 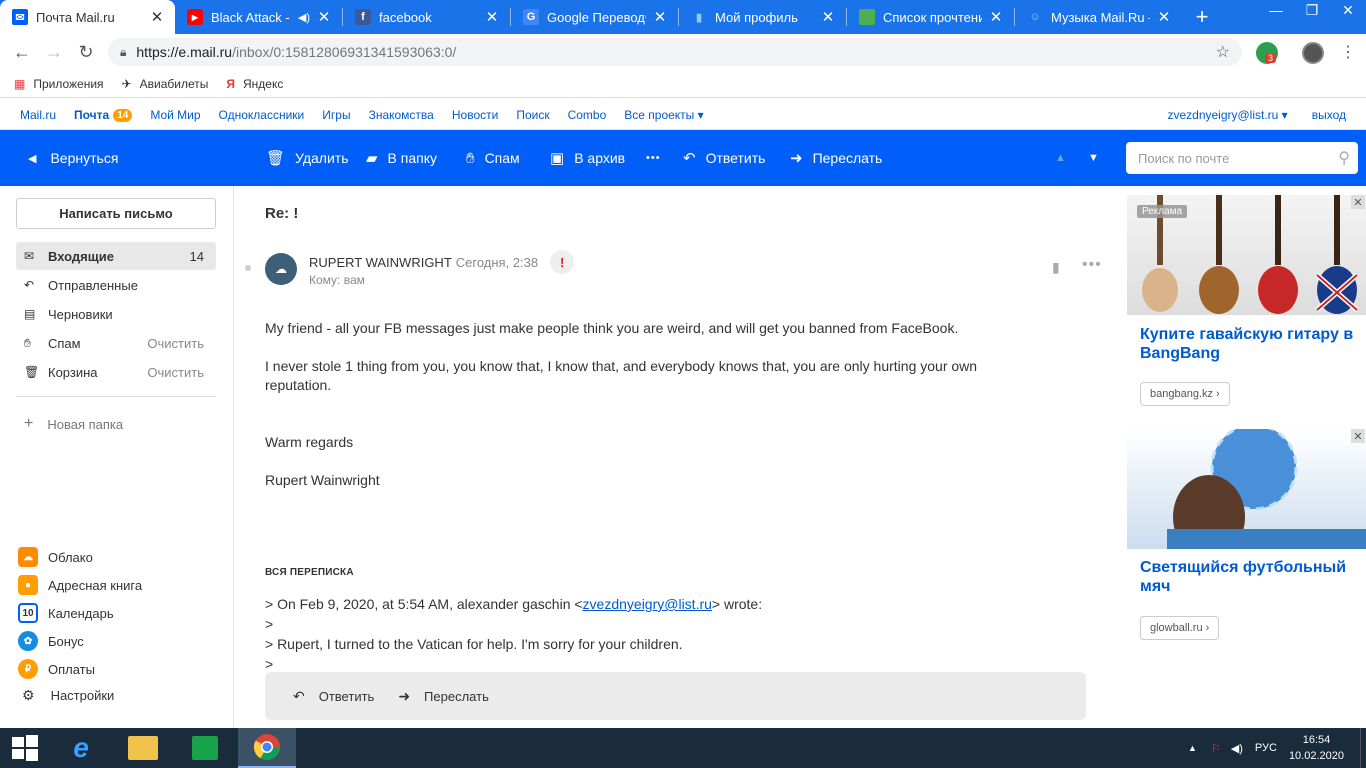 I want to click on mail-search-input: Поиск по почте ⚲, so click(x=1242, y=158).